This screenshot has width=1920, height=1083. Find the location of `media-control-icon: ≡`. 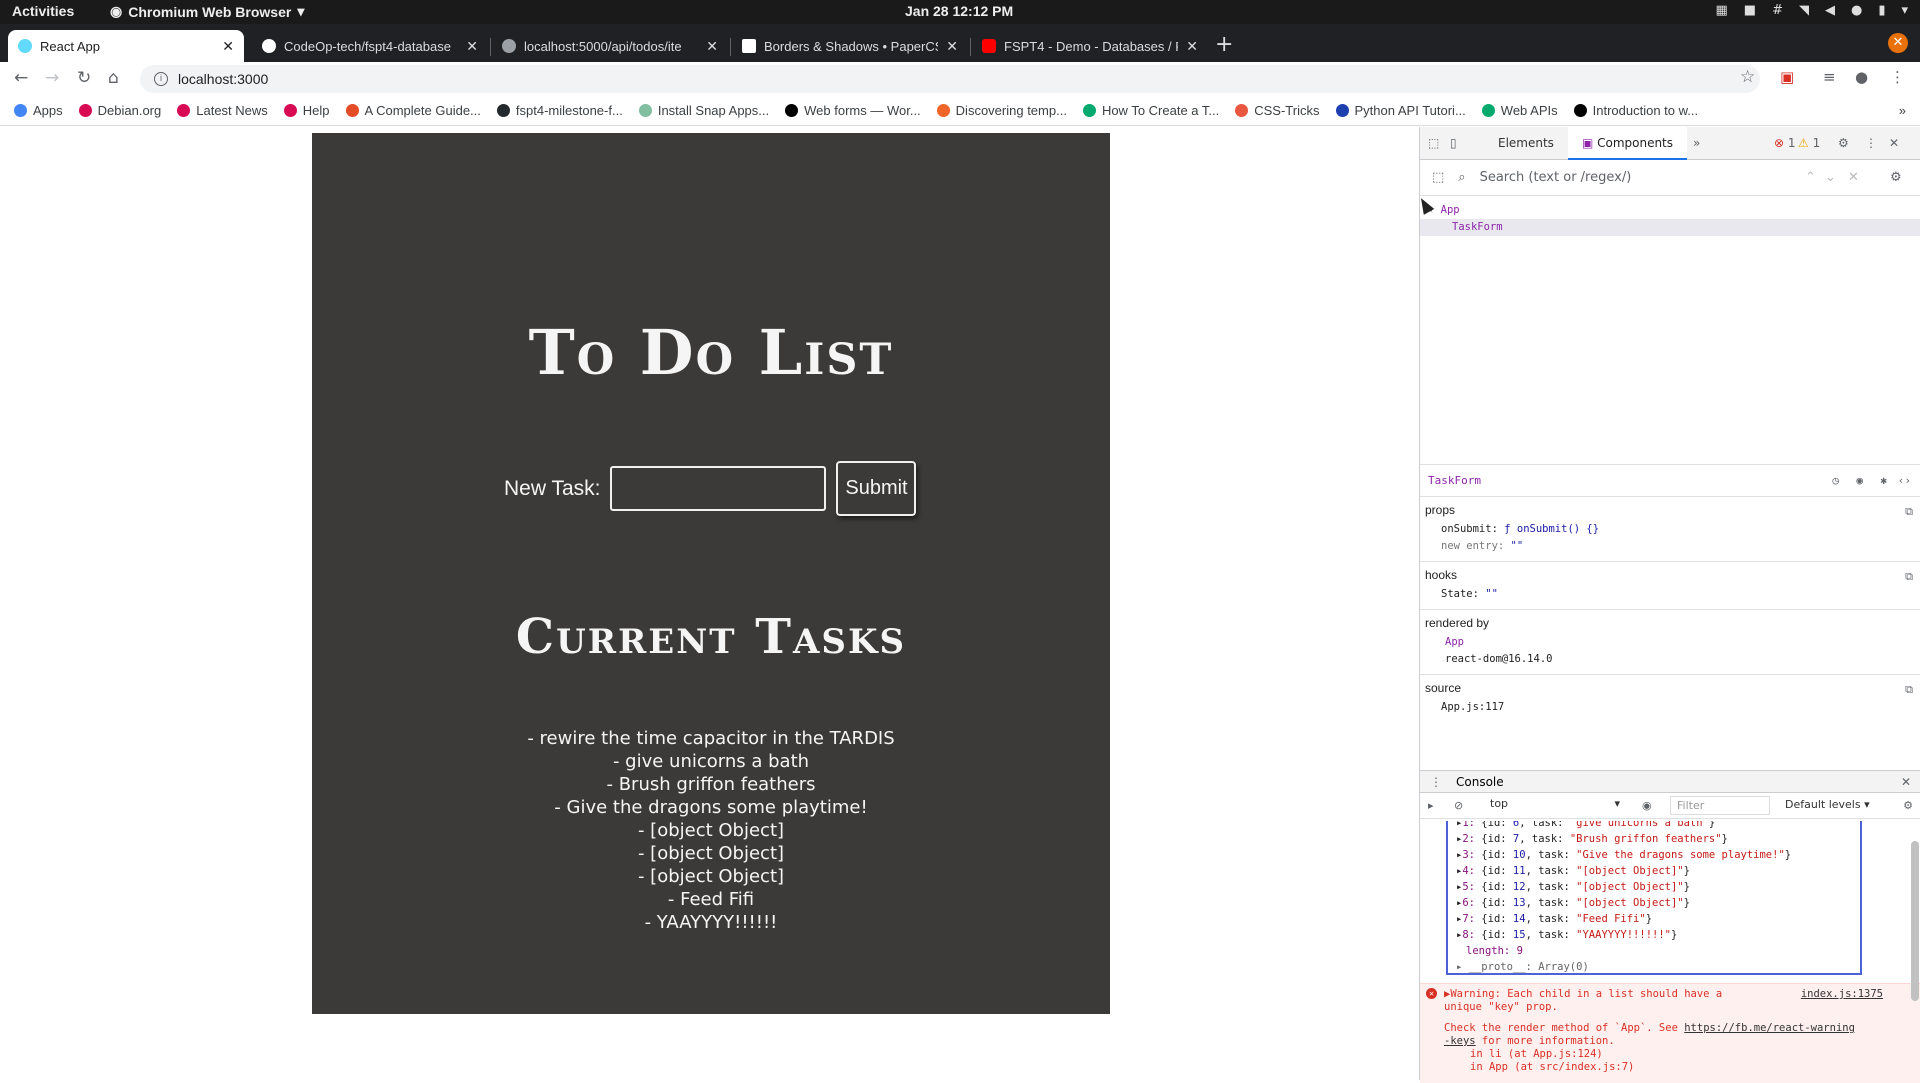

media-control-icon: ≡ is located at coordinates (1829, 77).